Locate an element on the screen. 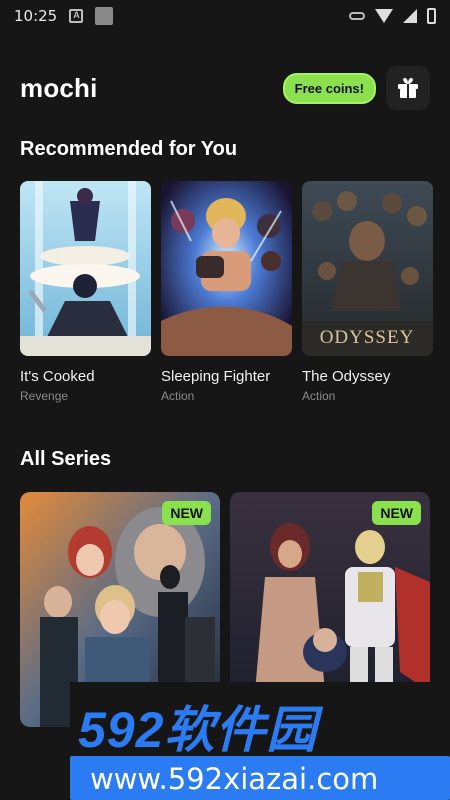 Image resolution: width=450 pixels, height=800 pixels. gift-button is located at coordinates (408, 88).